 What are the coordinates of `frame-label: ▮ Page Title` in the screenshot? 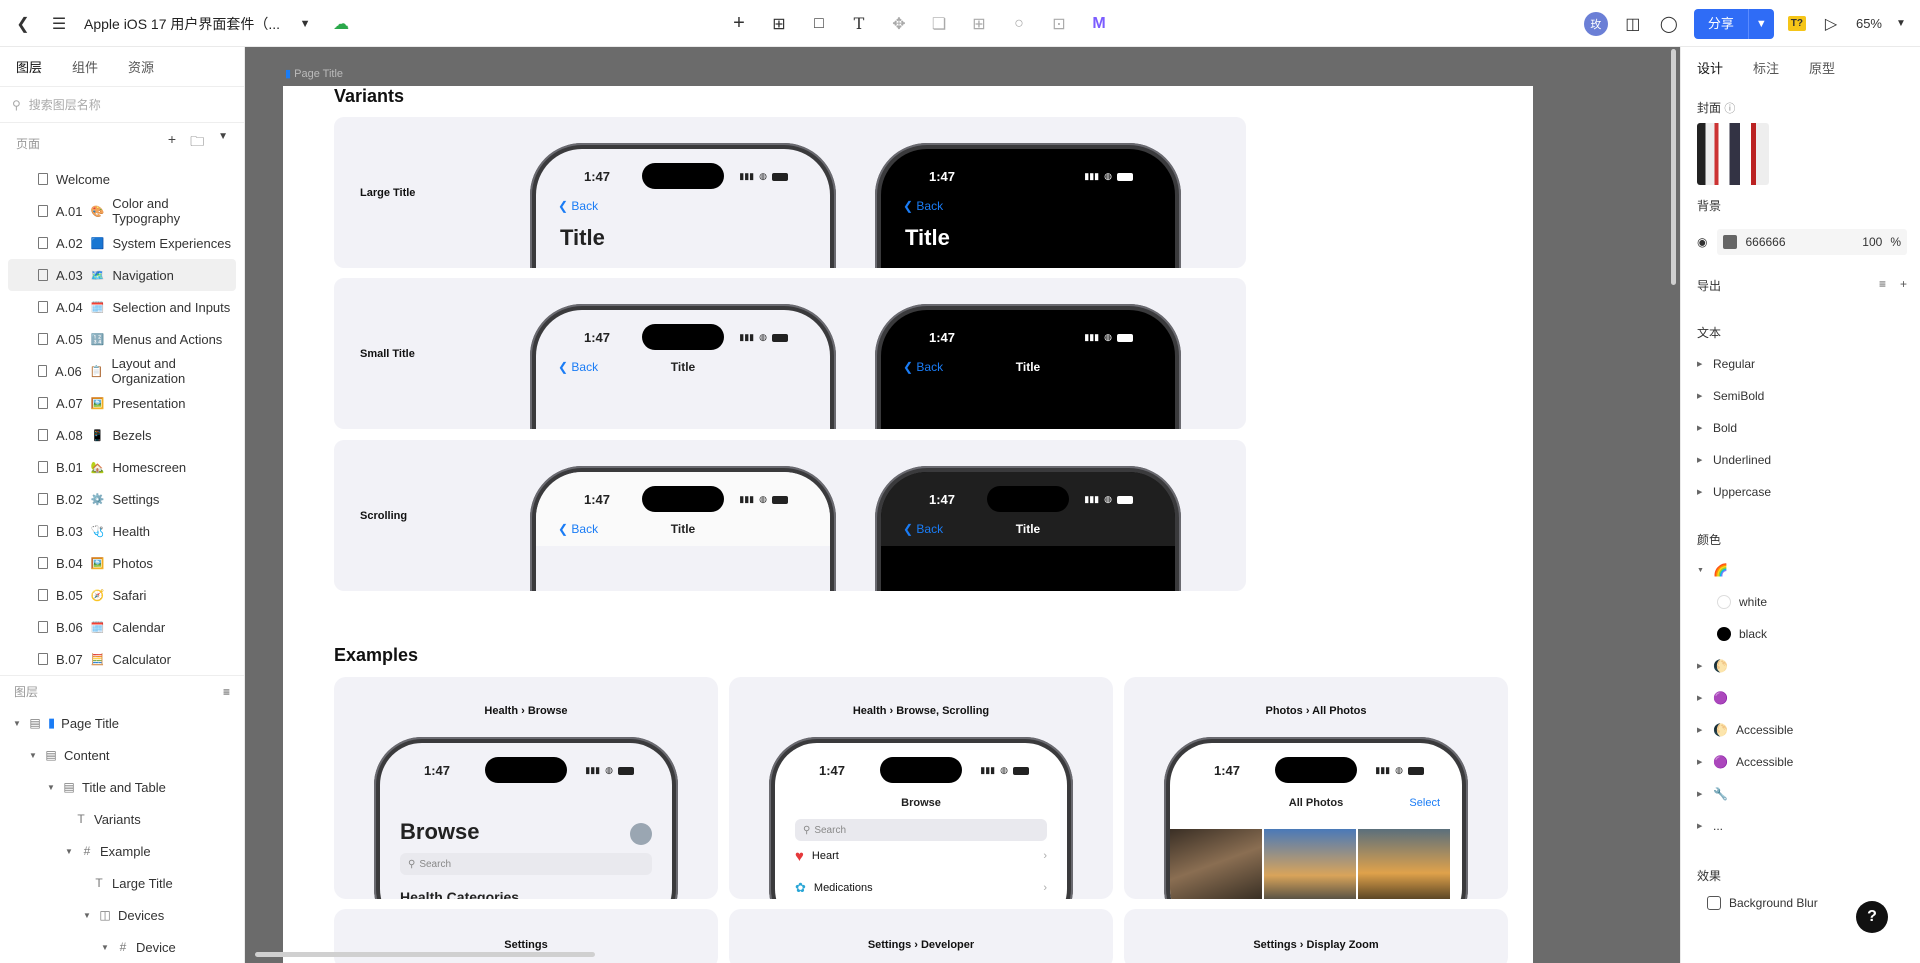 It's located at (314, 73).